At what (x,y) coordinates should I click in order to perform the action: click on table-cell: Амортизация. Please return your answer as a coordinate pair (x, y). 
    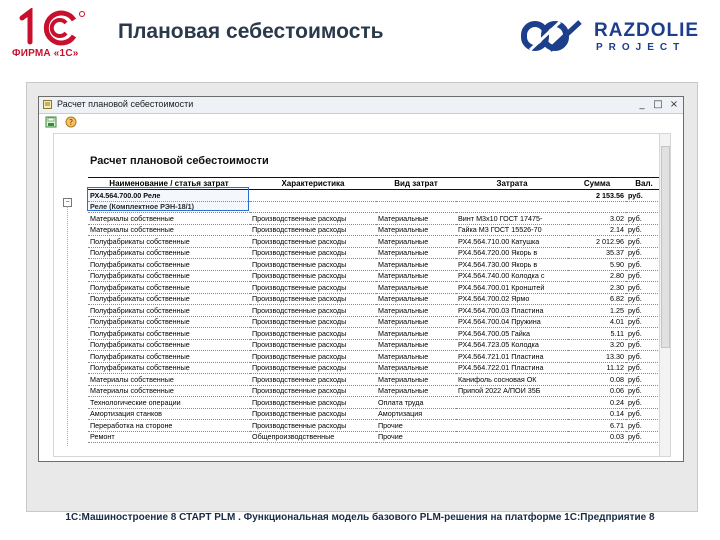
    Looking at the image, I should click on (416, 414).